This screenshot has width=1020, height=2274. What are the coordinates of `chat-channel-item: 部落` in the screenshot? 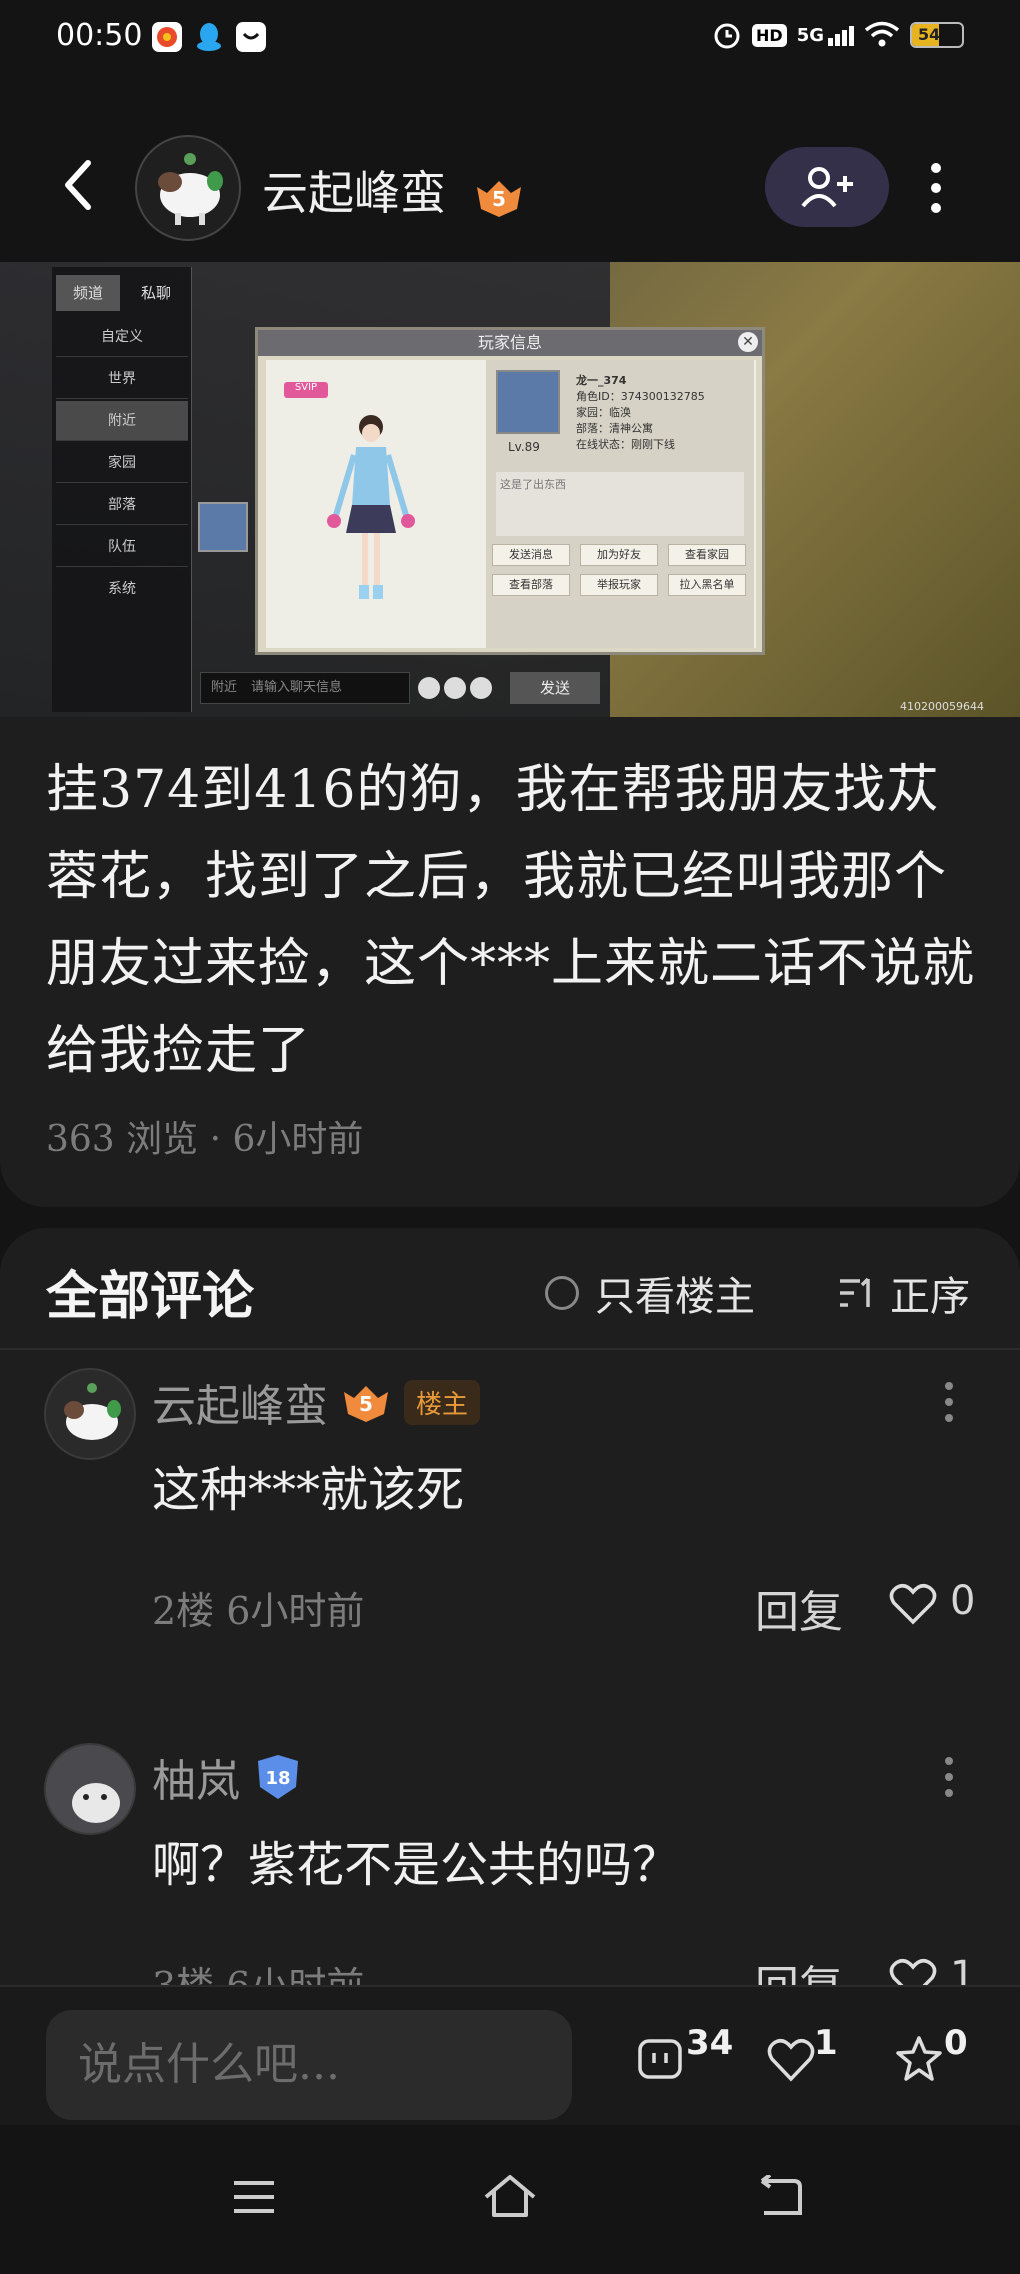 It's located at (122, 505).